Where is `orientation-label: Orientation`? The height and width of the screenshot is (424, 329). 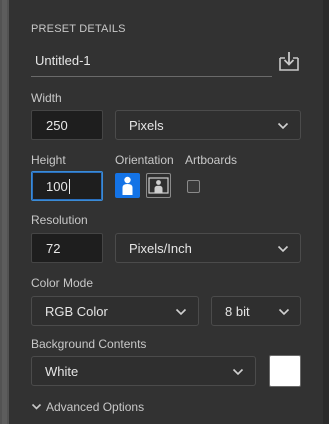
orientation-label: Orientation is located at coordinates (144, 160).